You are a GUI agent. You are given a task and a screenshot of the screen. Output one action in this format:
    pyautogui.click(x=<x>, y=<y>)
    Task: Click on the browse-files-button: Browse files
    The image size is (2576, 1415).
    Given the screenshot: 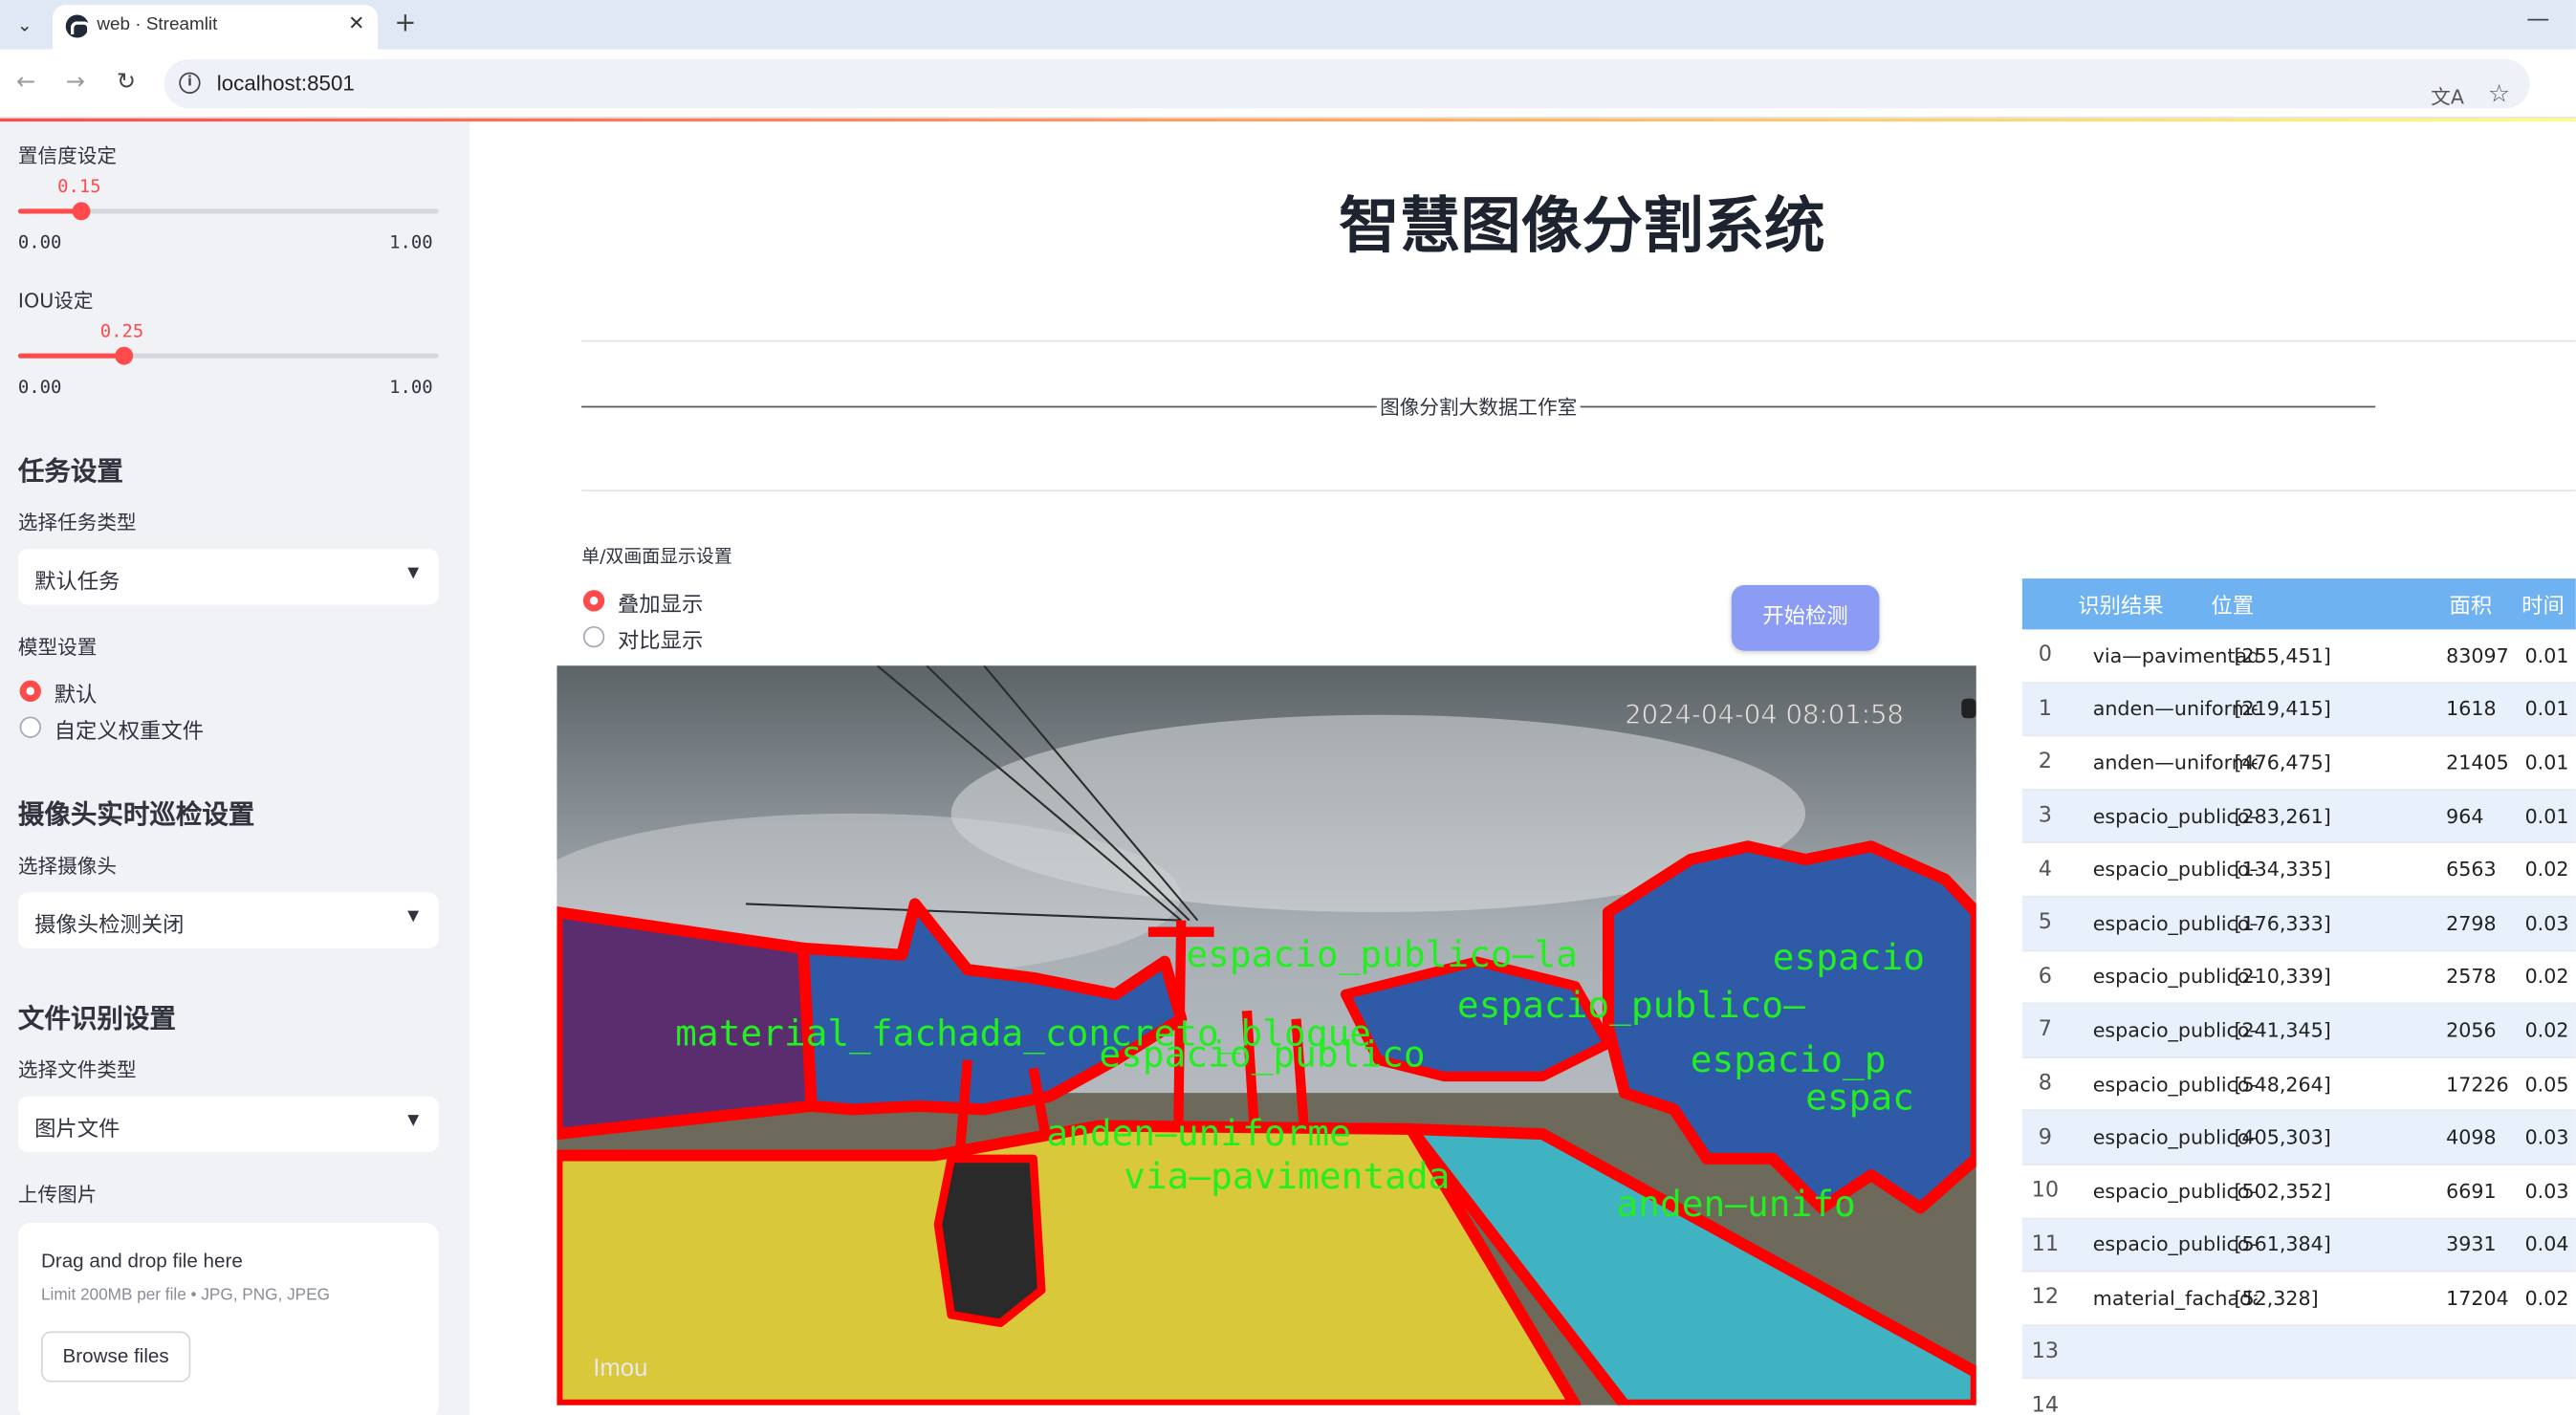 What is the action you would take?
    pyautogui.click(x=115, y=1356)
    